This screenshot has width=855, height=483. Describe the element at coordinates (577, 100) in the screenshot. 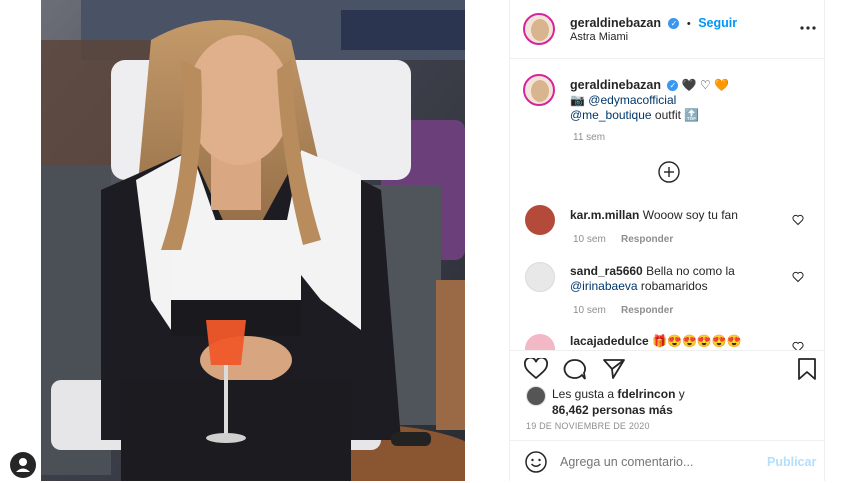

I see `camera-emoji: 📷` at that location.